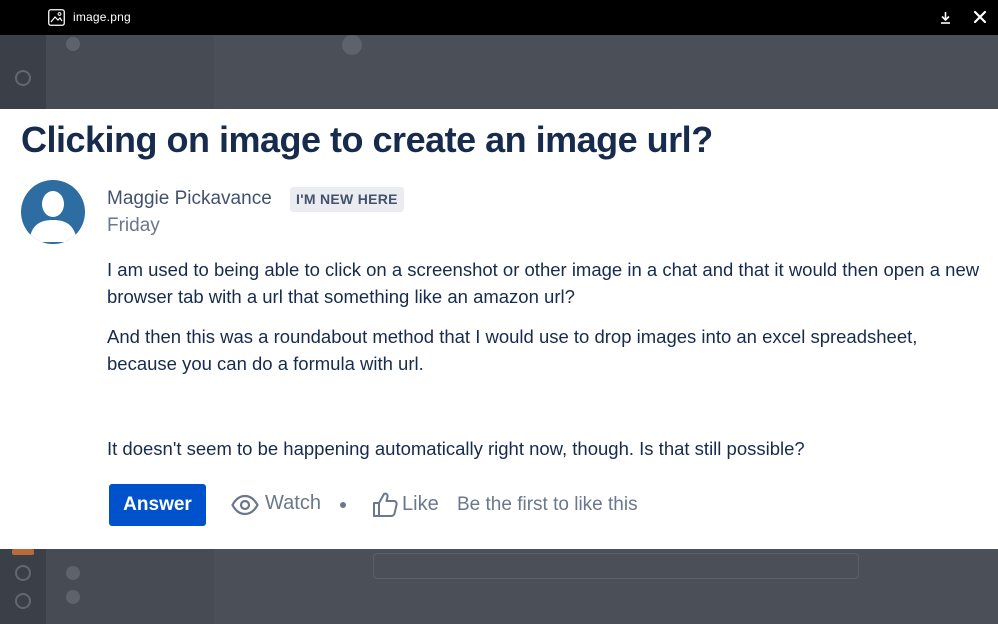 This screenshot has height=624, width=998. I want to click on image-file-icon, so click(56, 17).